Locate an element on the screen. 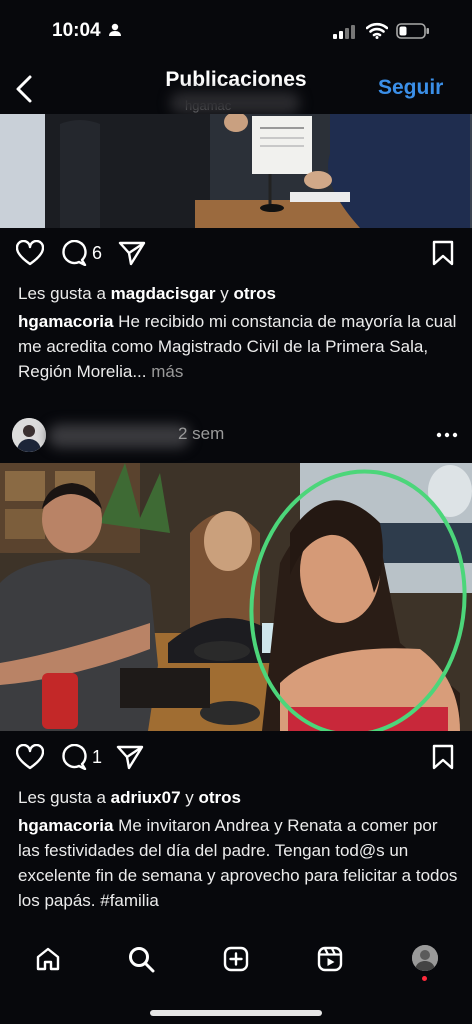 Image resolution: width=472 pixels, height=1024 pixels. post2-likes-line: Les gusta a adriux07 y otros is located at coordinates (238, 797).